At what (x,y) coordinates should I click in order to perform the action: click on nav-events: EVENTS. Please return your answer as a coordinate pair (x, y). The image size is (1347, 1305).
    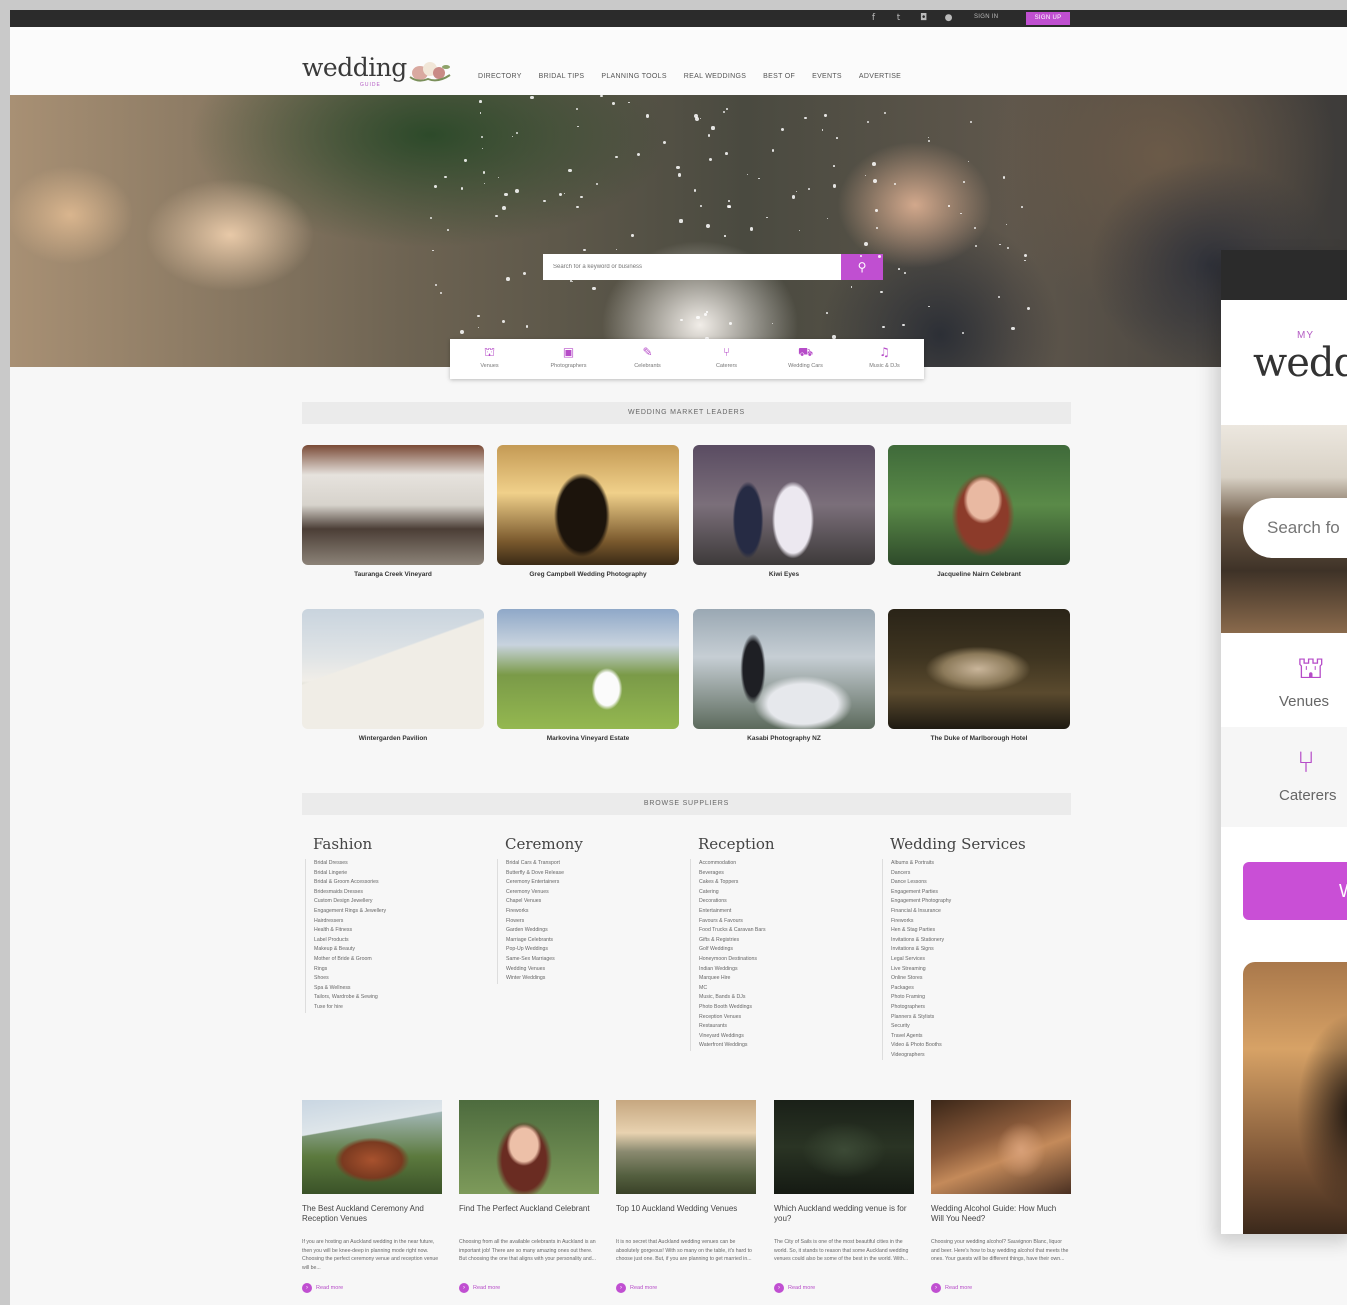
    Looking at the image, I should click on (827, 76).